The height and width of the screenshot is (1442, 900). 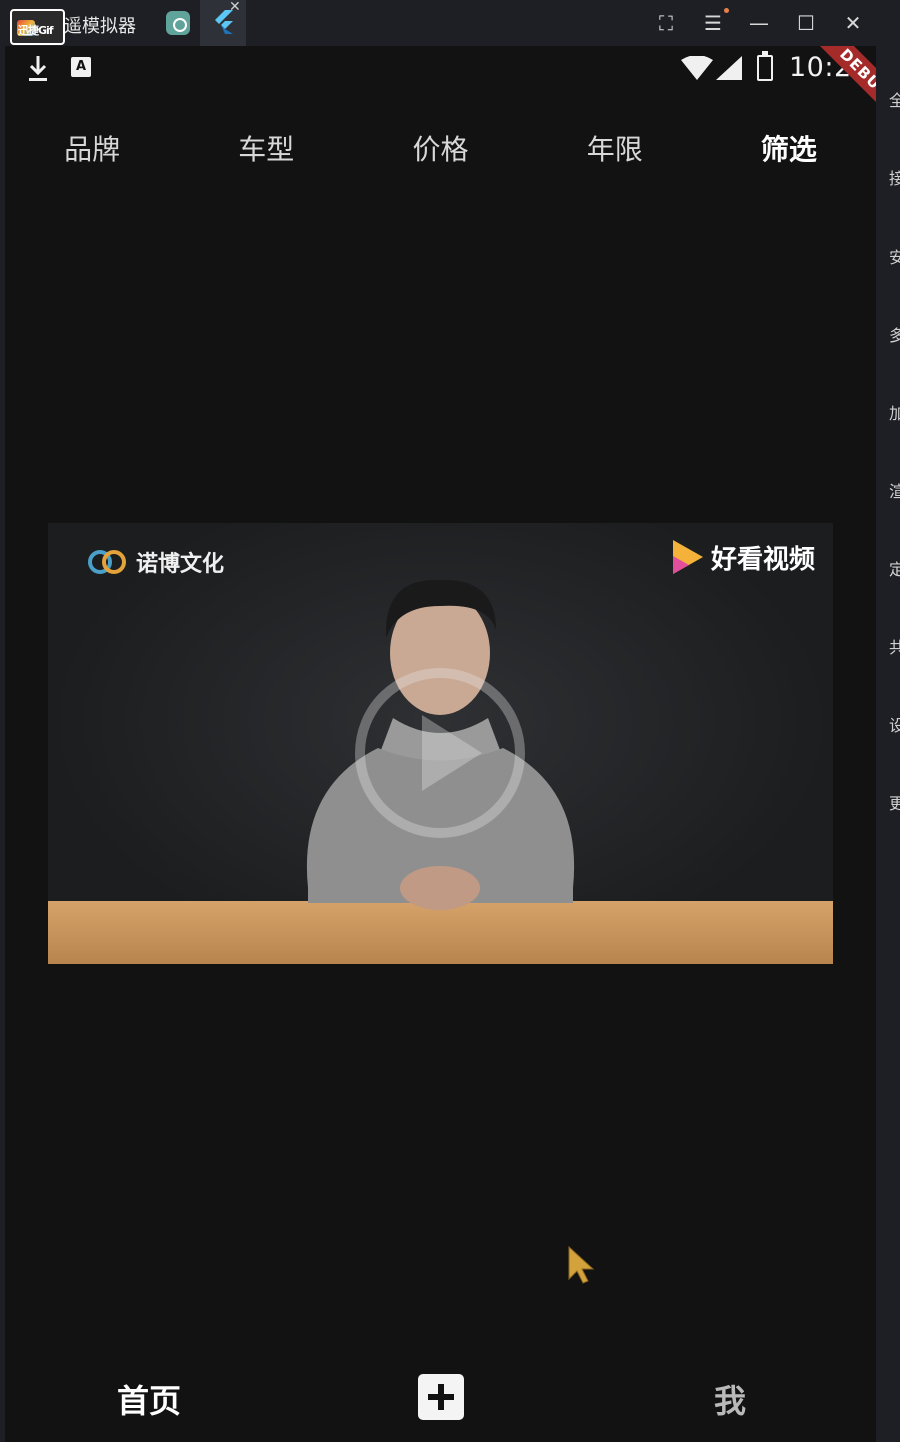 What do you see at coordinates (894, 492) in the screenshot?
I see `sidebar-item: 渲` at bounding box center [894, 492].